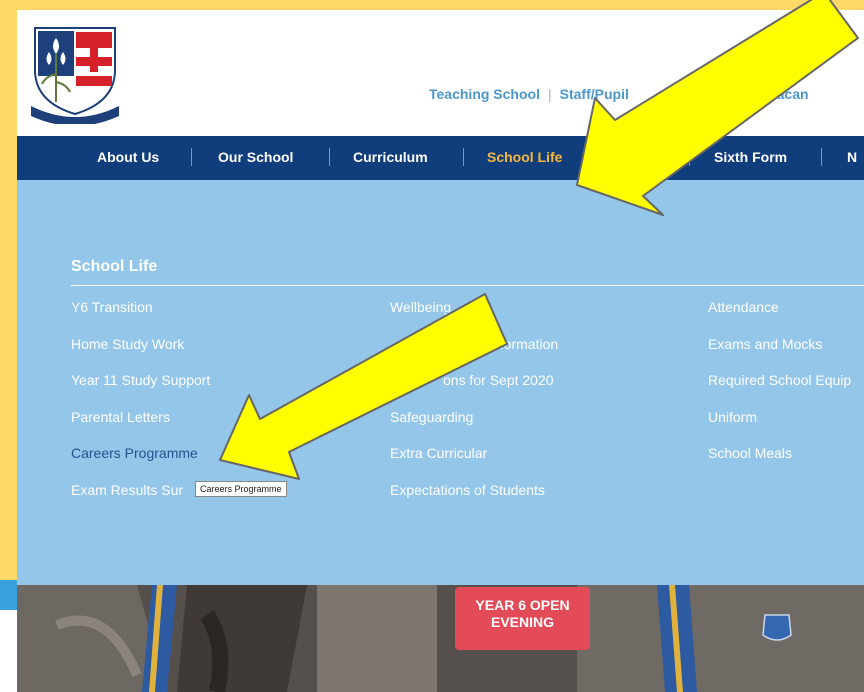  What do you see at coordinates (726, 94) in the screenshot?
I see `parentpay-link: entPay` at bounding box center [726, 94].